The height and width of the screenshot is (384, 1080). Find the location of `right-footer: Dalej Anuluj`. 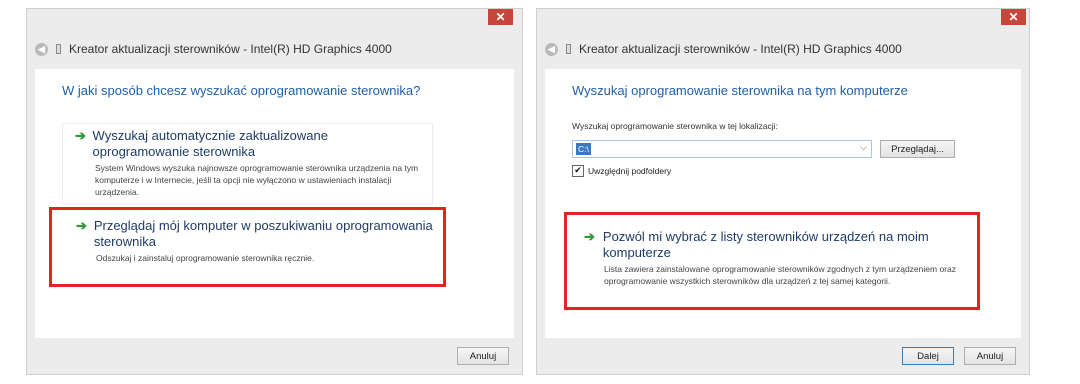

right-footer: Dalej Anuluj is located at coordinates (783, 355).